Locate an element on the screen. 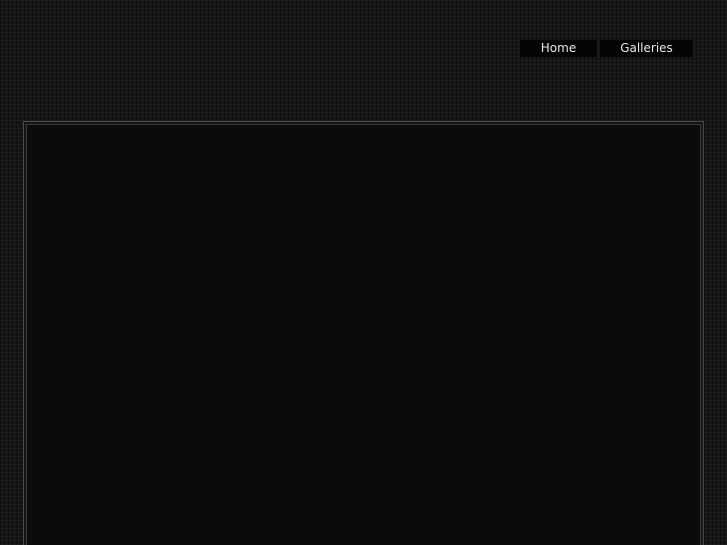 This screenshot has width=727, height=545. main-nav: Home Galleries is located at coordinates (606, 48).